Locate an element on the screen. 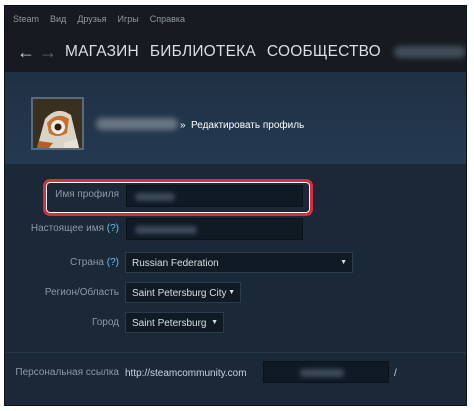 This screenshot has height=411, width=474. city-label: Город is located at coordinates (105, 322).